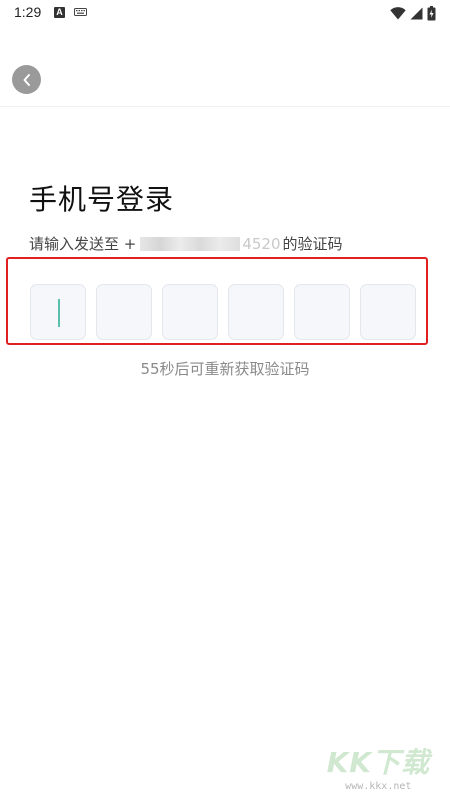 The height and width of the screenshot is (800, 450). What do you see at coordinates (102, 199) in the screenshot?
I see `page-title: 手机号登录` at bounding box center [102, 199].